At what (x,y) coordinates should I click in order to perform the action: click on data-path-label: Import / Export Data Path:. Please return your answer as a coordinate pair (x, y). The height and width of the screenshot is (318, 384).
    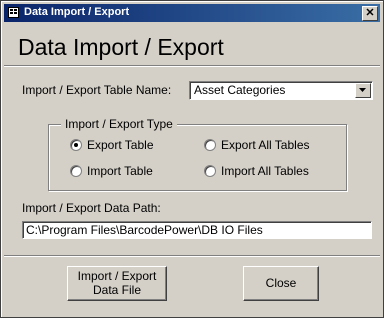
    Looking at the image, I should click on (91, 208).